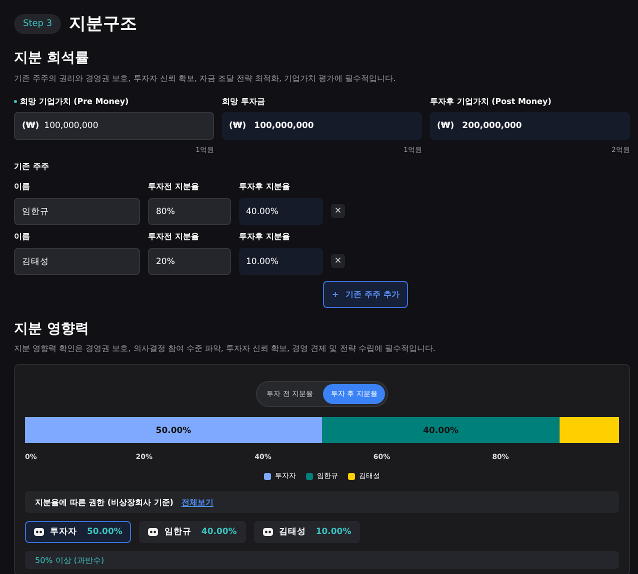 The height and width of the screenshot is (574, 638). Describe the element at coordinates (281, 211) in the screenshot. I see `share-value-field: 40.00%` at that location.